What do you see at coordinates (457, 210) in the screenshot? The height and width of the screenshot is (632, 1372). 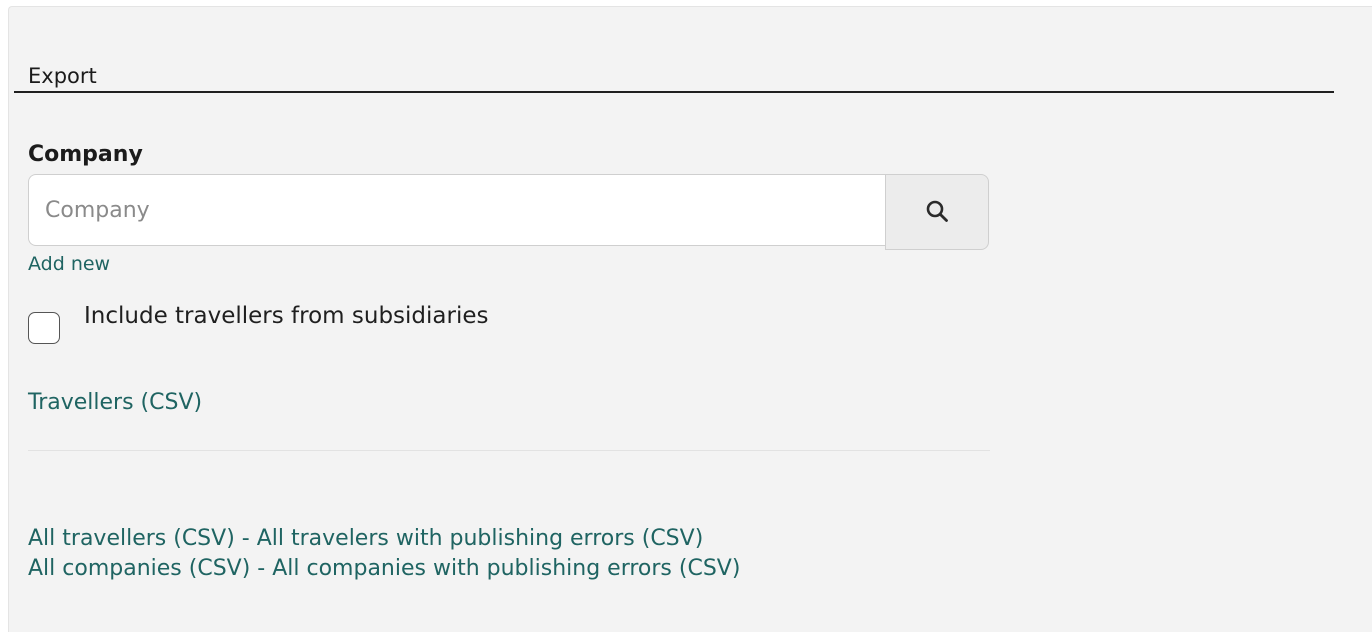 I see `company-search-input` at bounding box center [457, 210].